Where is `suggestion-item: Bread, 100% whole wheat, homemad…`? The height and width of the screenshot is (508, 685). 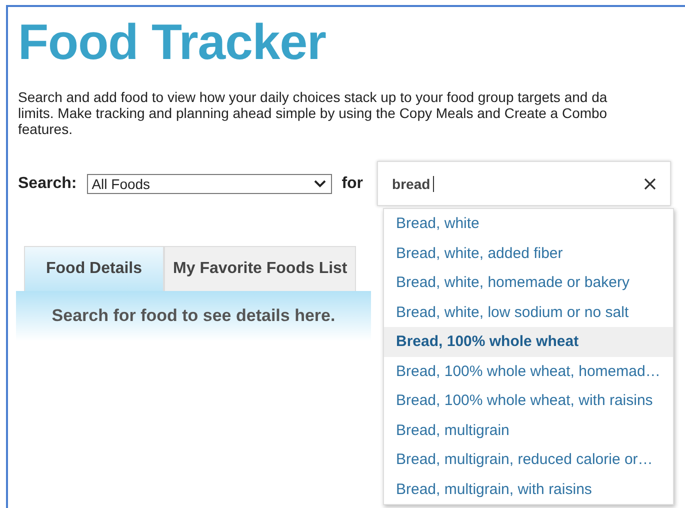 suggestion-item: Bread, 100% whole wheat, homemad… is located at coordinates (528, 371).